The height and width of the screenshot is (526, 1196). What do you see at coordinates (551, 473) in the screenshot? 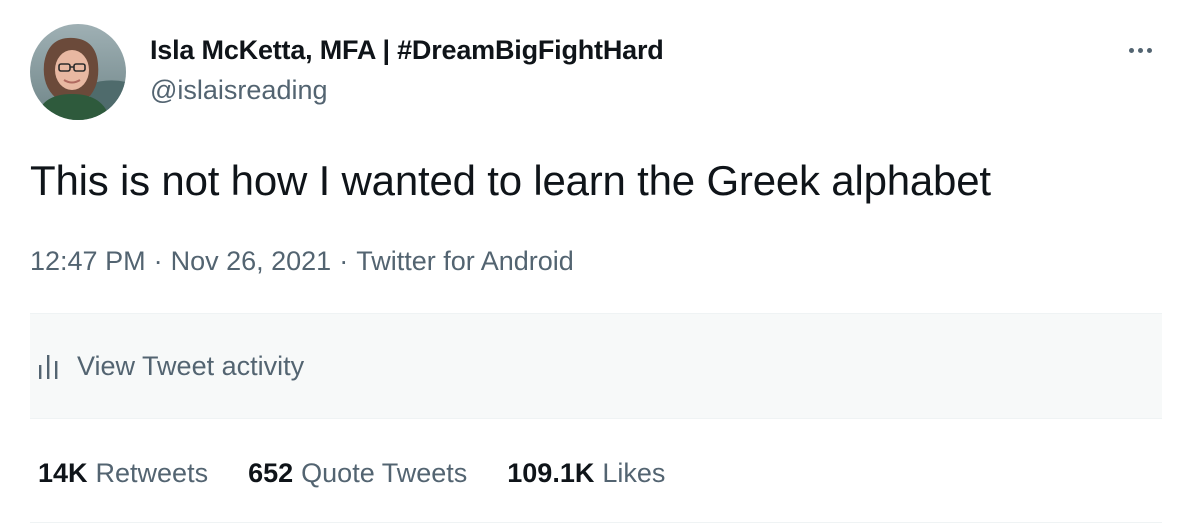
I see `likes-count: 109.1K` at bounding box center [551, 473].